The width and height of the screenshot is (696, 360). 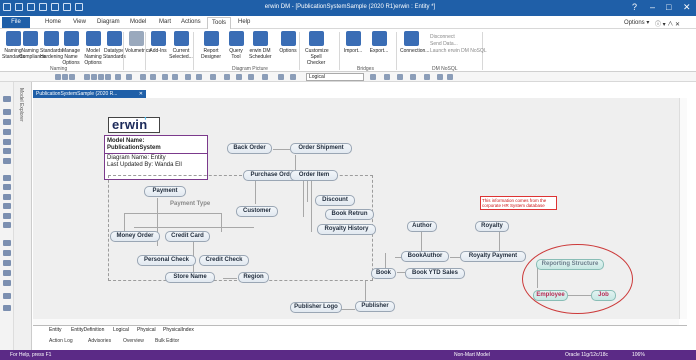 What do you see at coordinates (321, 148) in the screenshot?
I see `entity-order-shipment: Order Shipment` at bounding box center [321, 148].